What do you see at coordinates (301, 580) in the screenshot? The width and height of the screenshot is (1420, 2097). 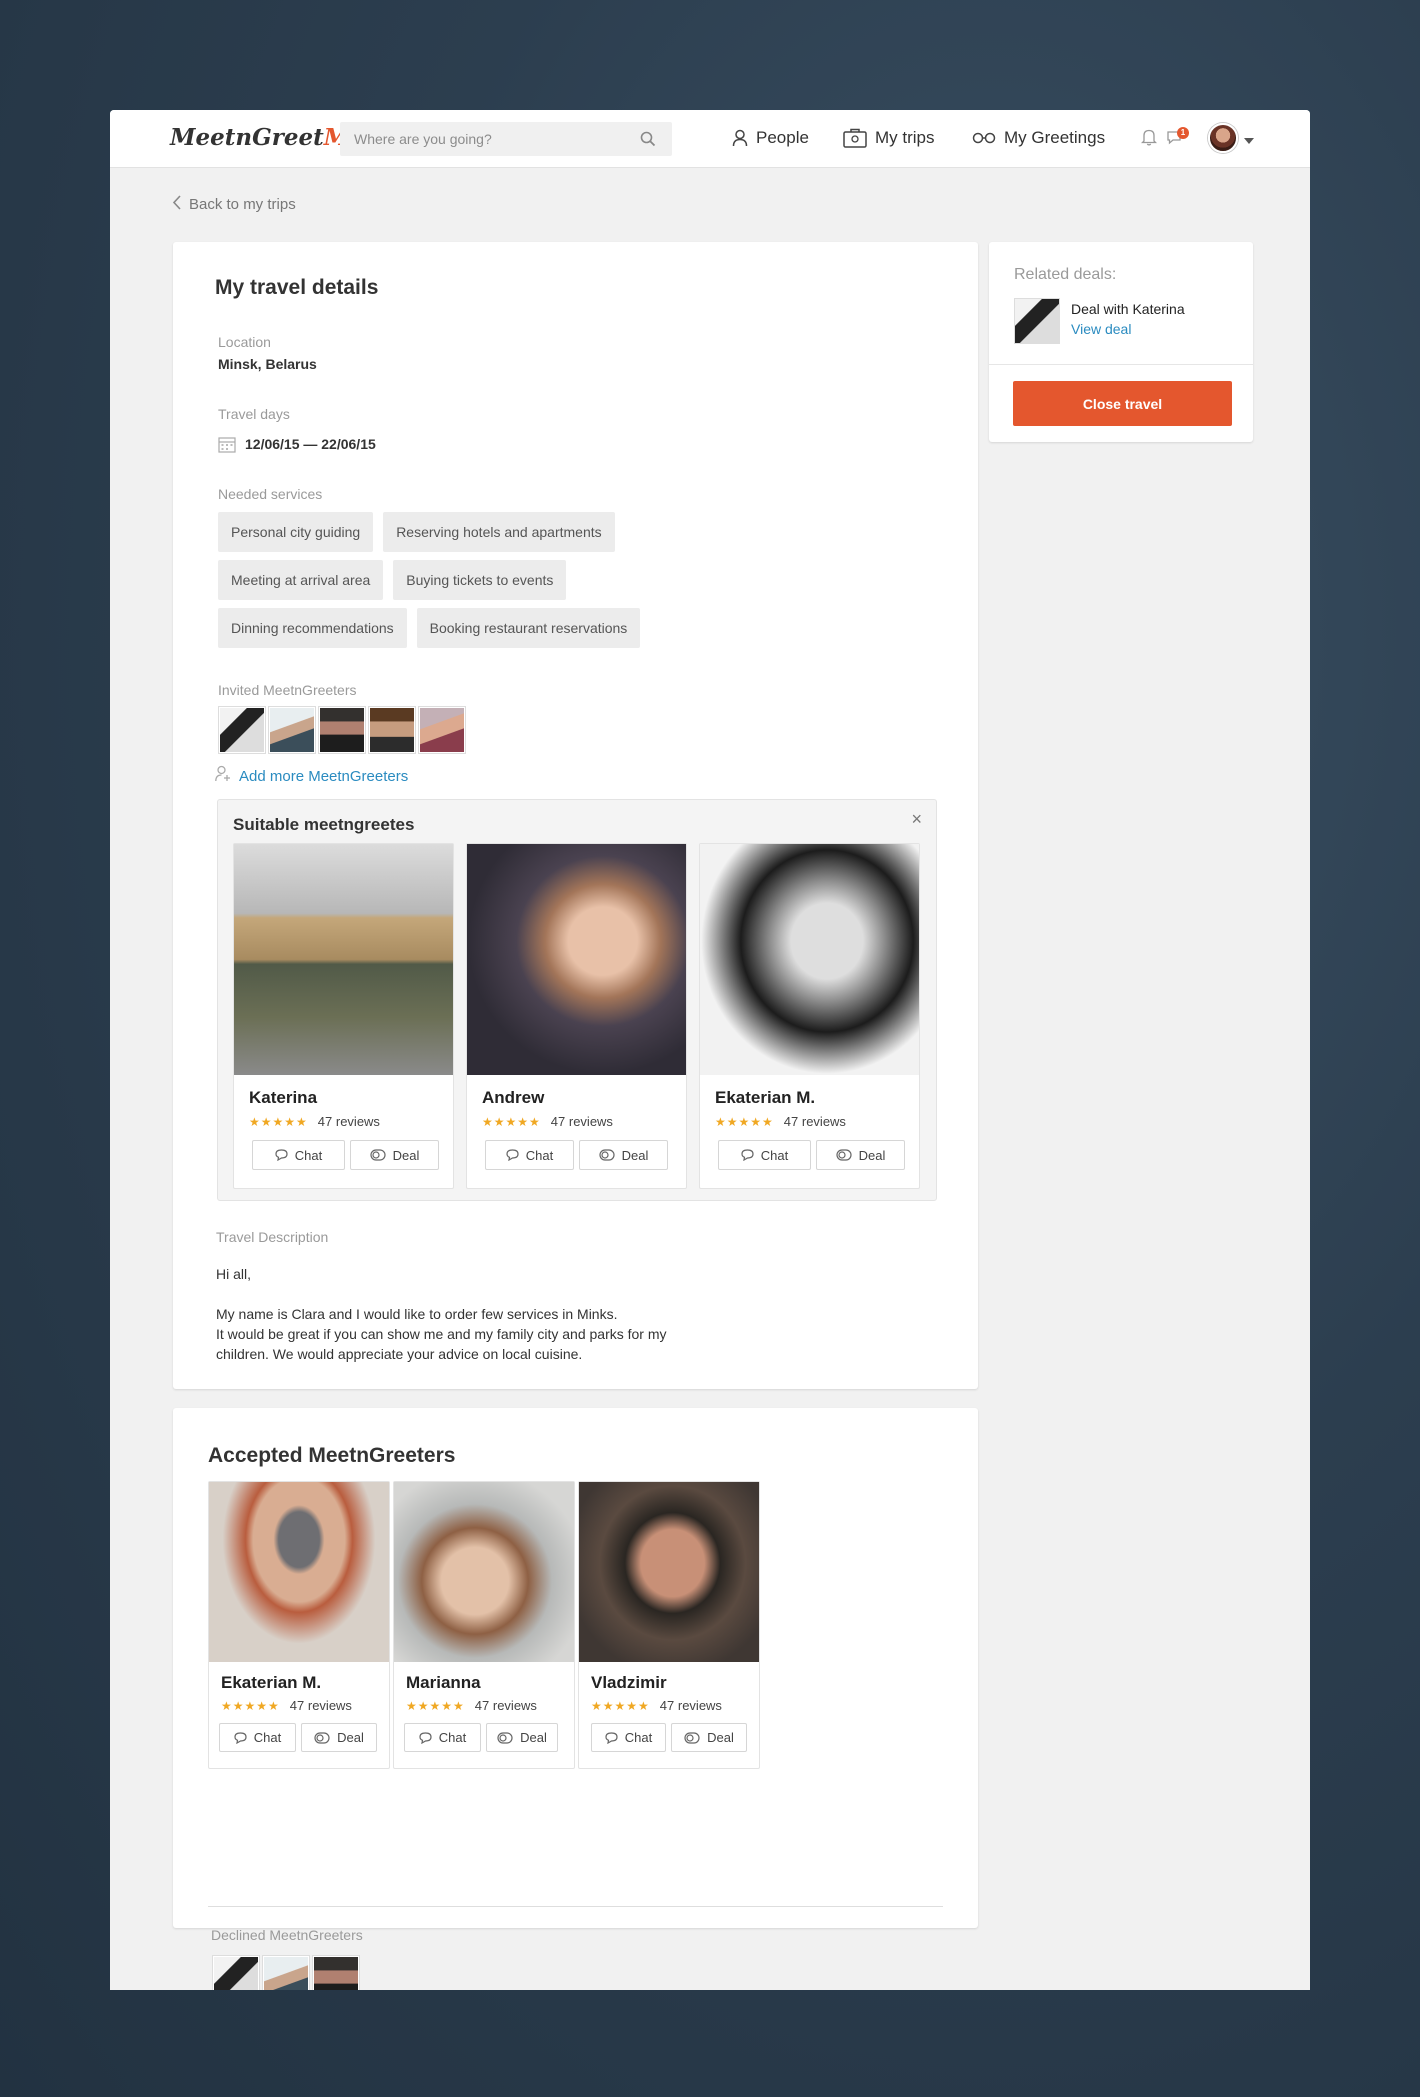 I see `service-chip: Meeting at arrival area` at bounding box center [301, 580].